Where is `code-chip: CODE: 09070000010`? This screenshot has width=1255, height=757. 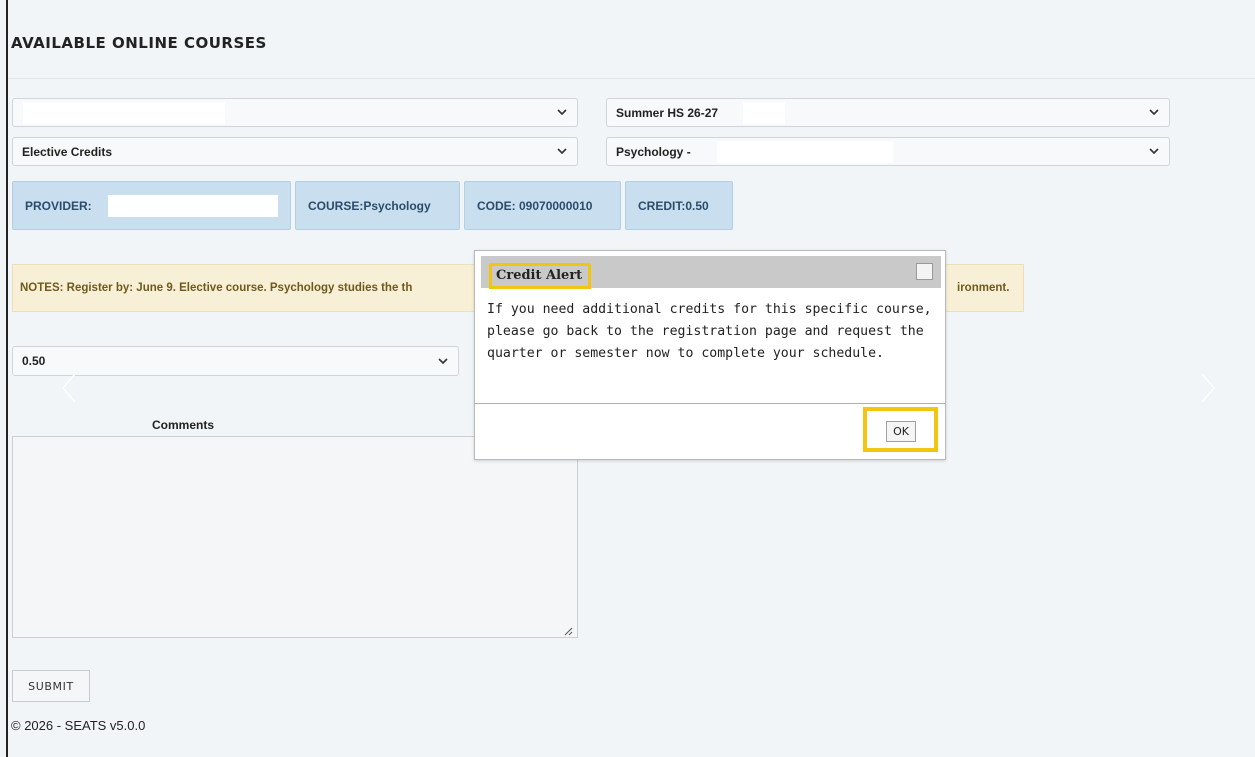
code-chip: CODE: 09070000010 is located at coordinates (542, 205).